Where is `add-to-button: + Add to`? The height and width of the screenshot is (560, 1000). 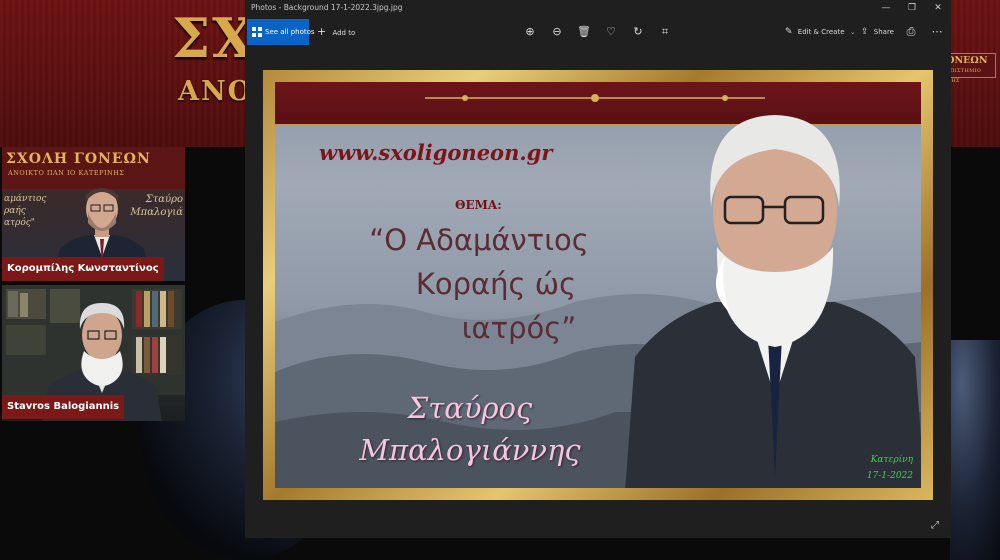 add-to-button: + Add to is located at coordinates (336, 32).